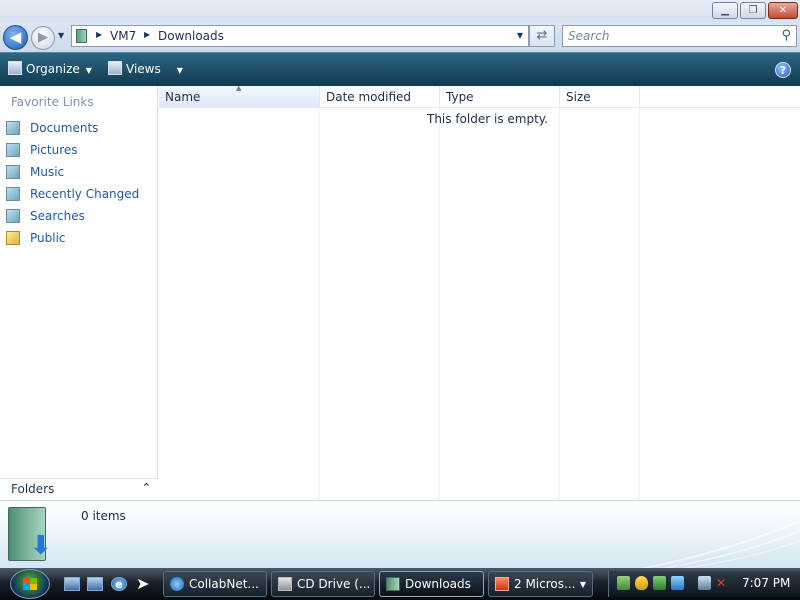 The height and width of the screenshot is (600, 800). Describe the element at coordinates (52, 102) in the screenshot. I see `favorite-links-heading: Favorite Links` at that location.